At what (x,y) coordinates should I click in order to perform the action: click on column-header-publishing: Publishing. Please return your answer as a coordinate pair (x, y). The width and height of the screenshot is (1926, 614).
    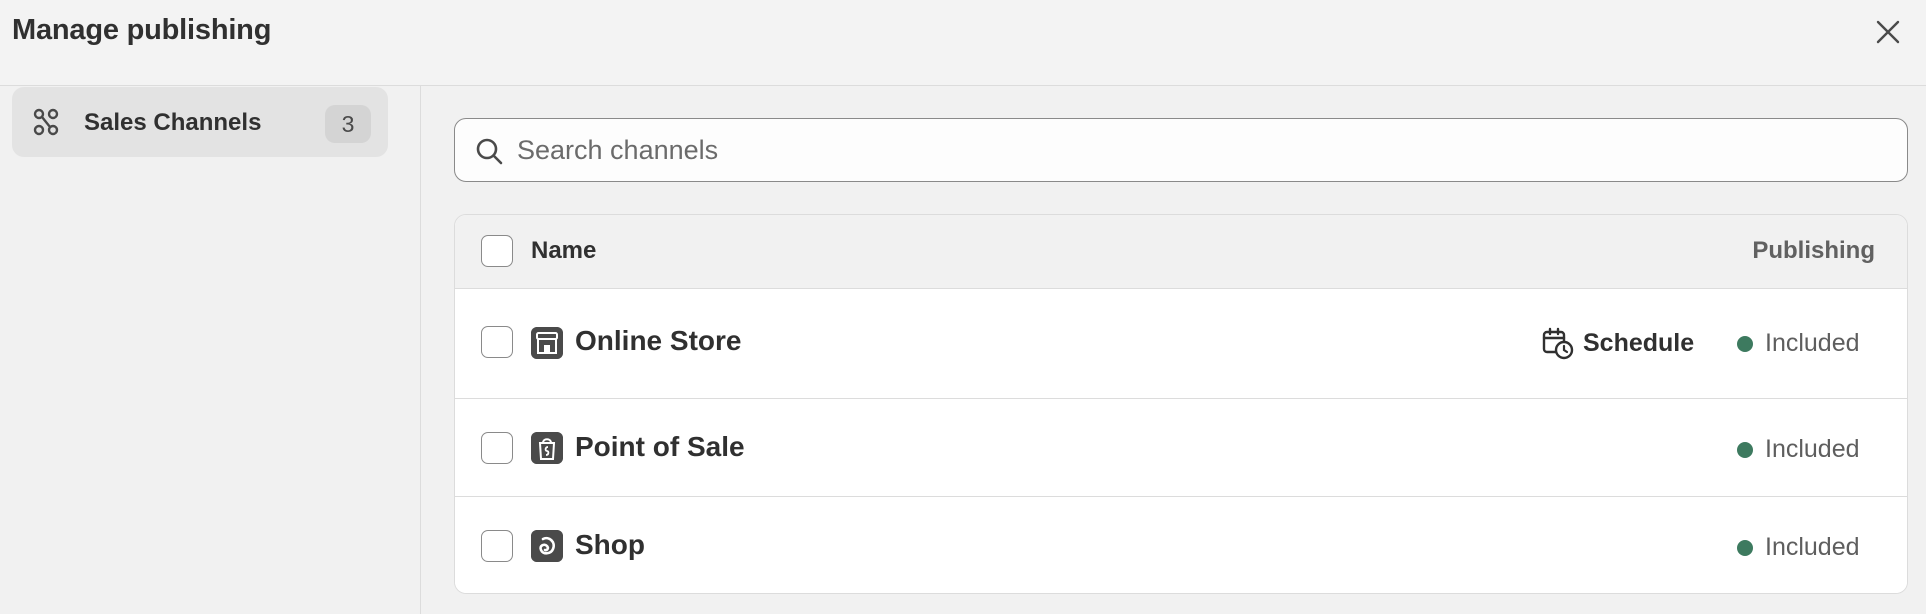
    Looking at the image, I should click on (1813, 250).